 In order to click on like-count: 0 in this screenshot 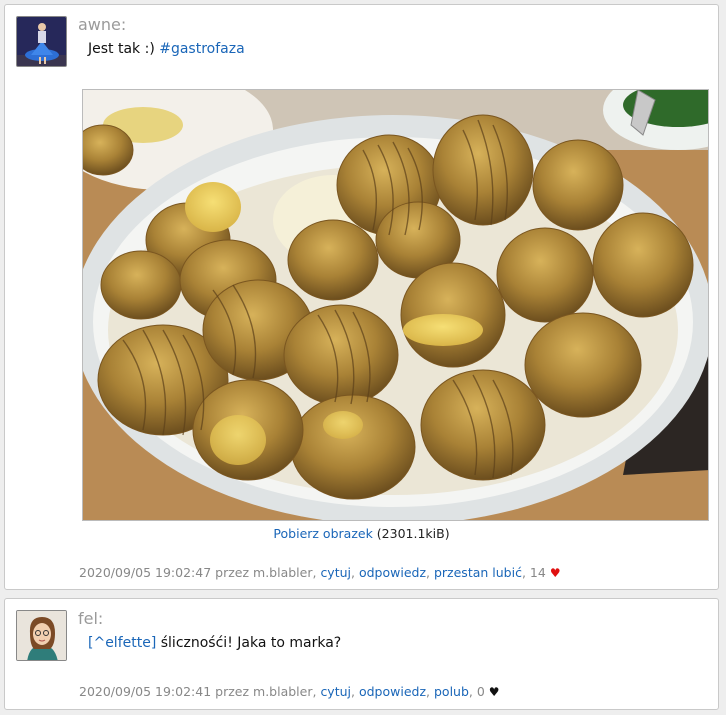, I will do `click(480, 691)`.